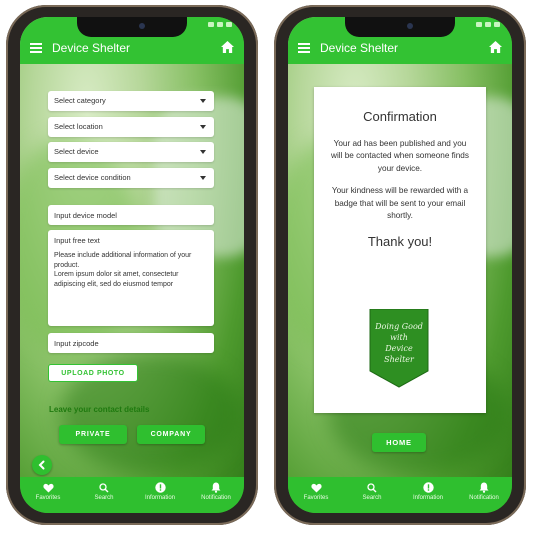 This screenshot has height=533, width=533. I want to click on badge-text-line4: Shelter, so click(399, 359).